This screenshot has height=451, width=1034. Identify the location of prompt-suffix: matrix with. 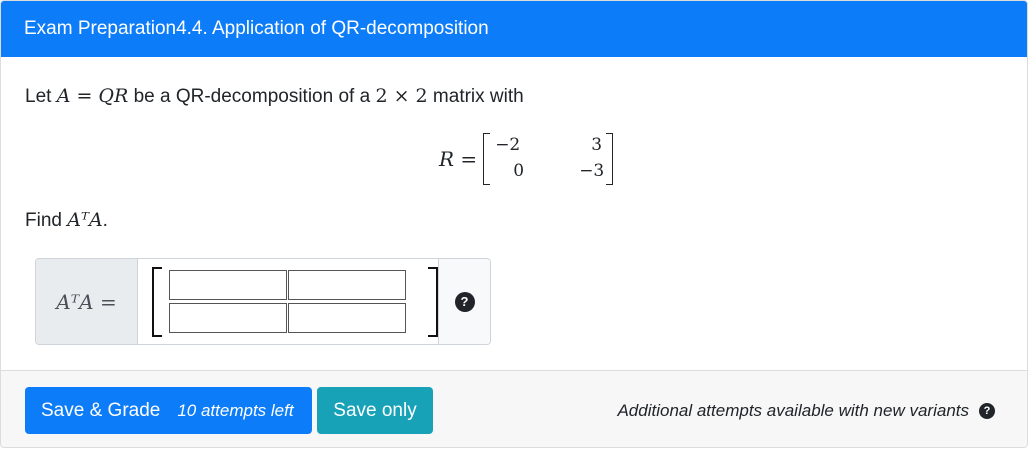
(475, 96).